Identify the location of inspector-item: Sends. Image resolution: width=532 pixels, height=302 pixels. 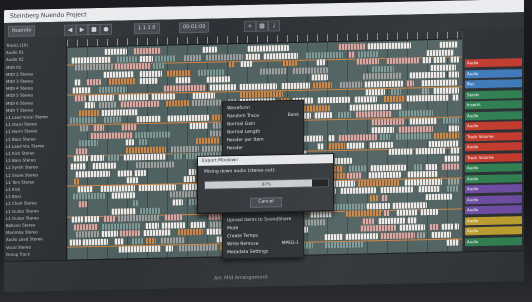
(493, 94).